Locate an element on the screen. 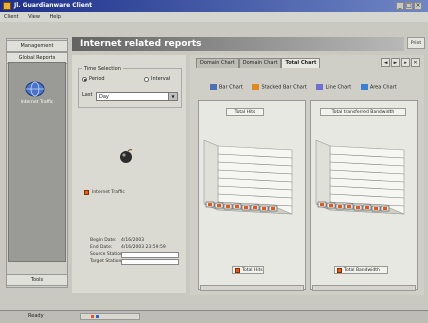 This screenshot has height=323, width=428. total-hits-legend: Total Hits is located at coordinates (248, 270).